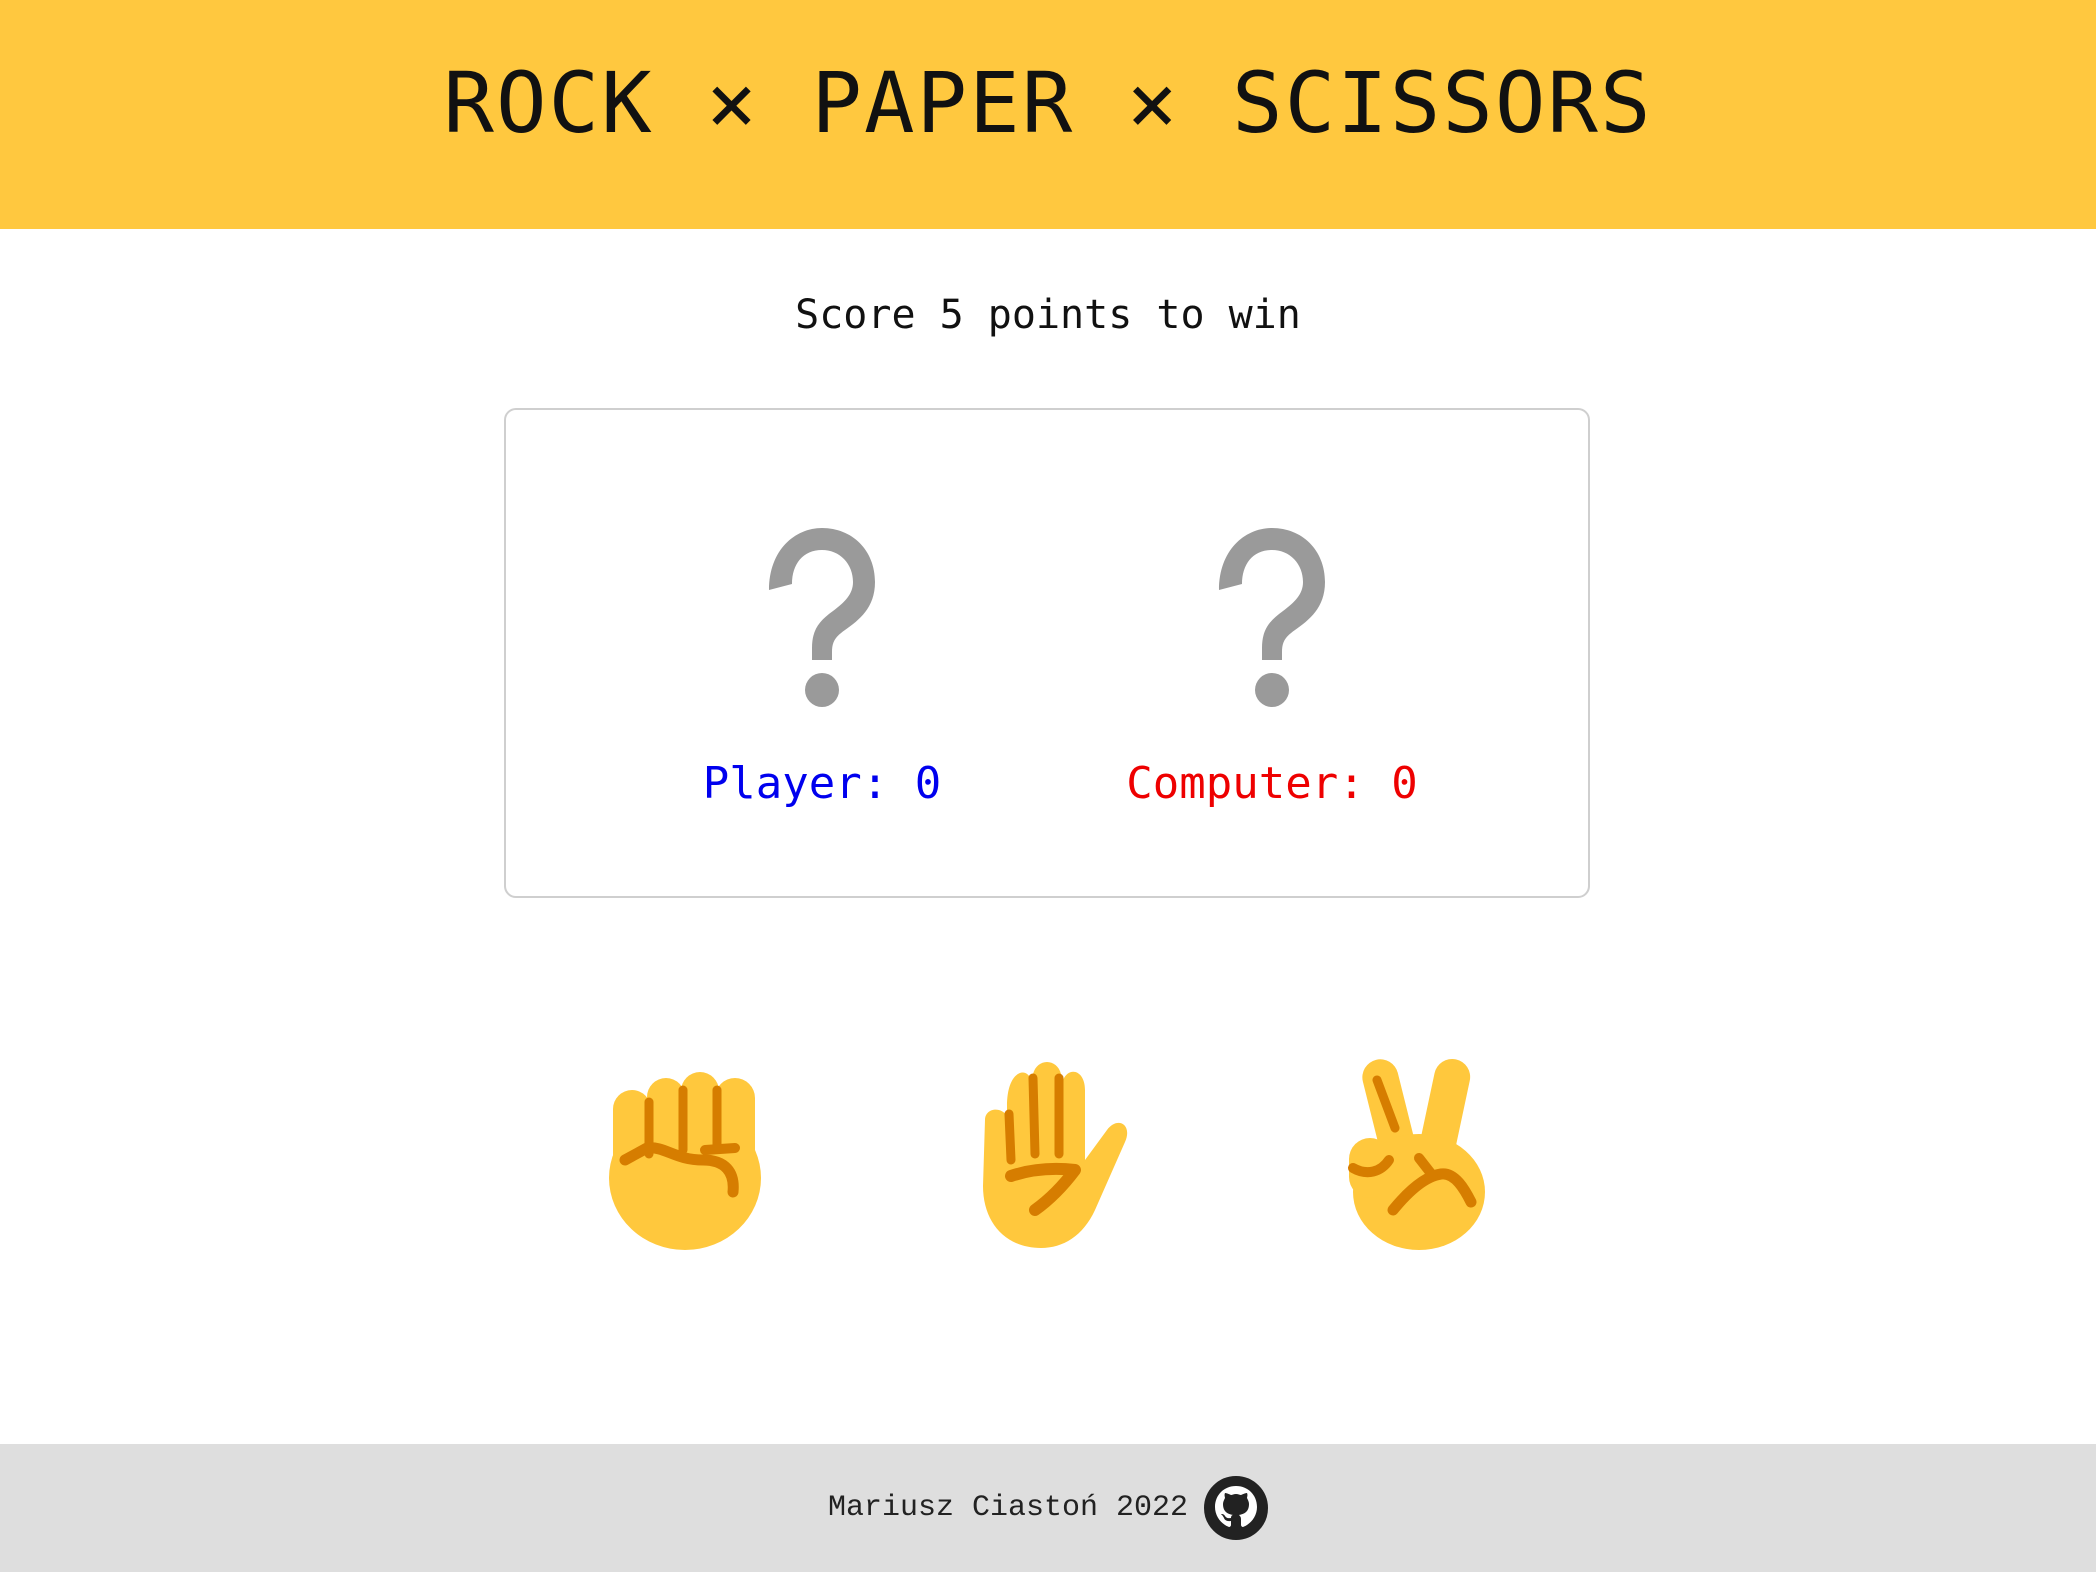 The image size is (2096, 1572). I want to click on player-score: Player: 0, so click(822, 783).